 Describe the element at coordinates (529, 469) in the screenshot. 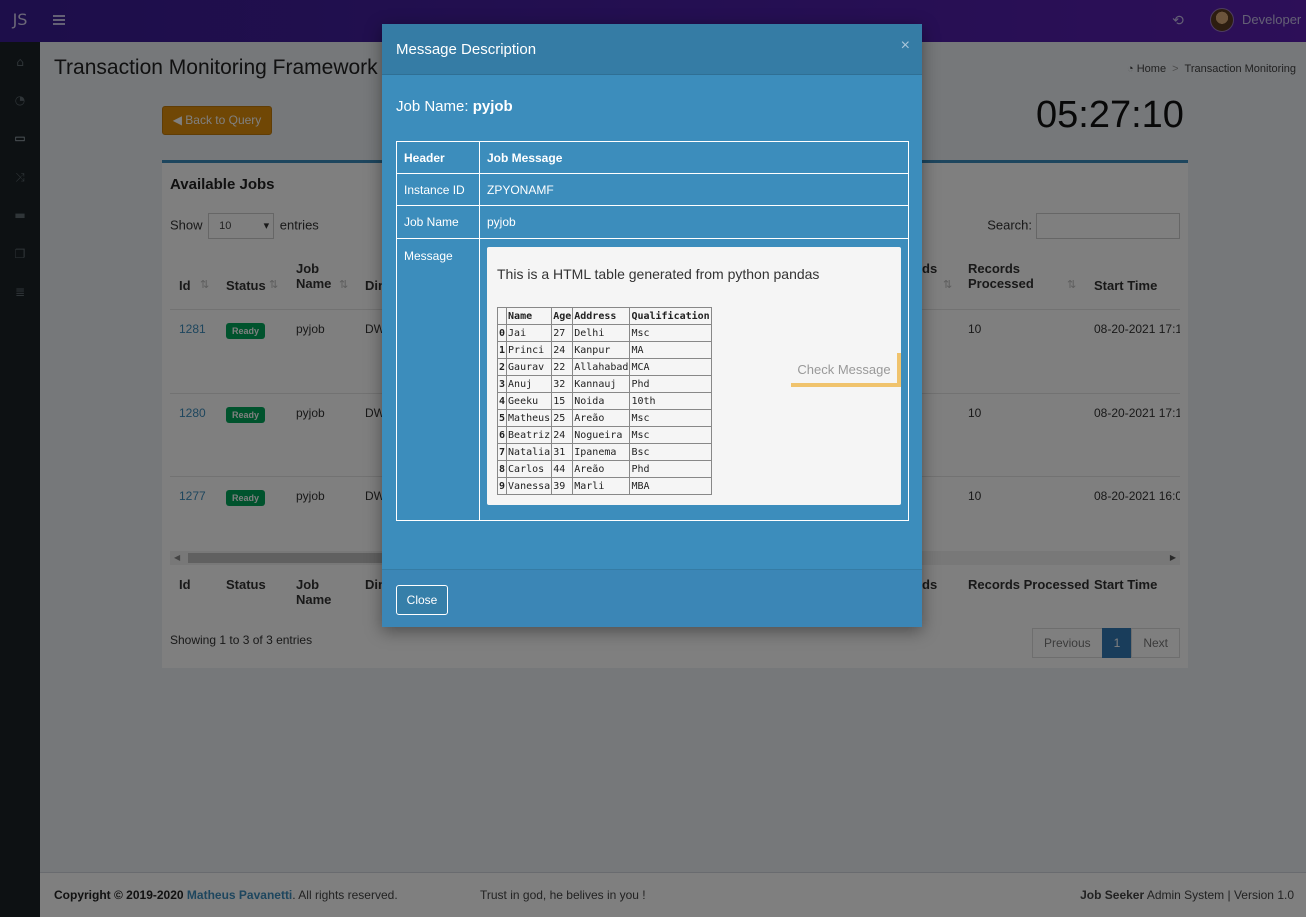

I see `pd-cell: Carlos` at that location.